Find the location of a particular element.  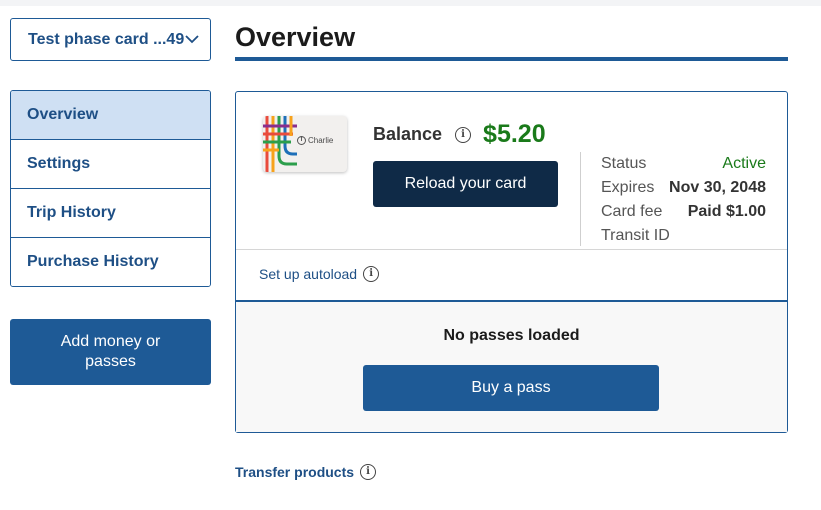

transfer-products-label: Transfer products is located at coordinates (295, 472).